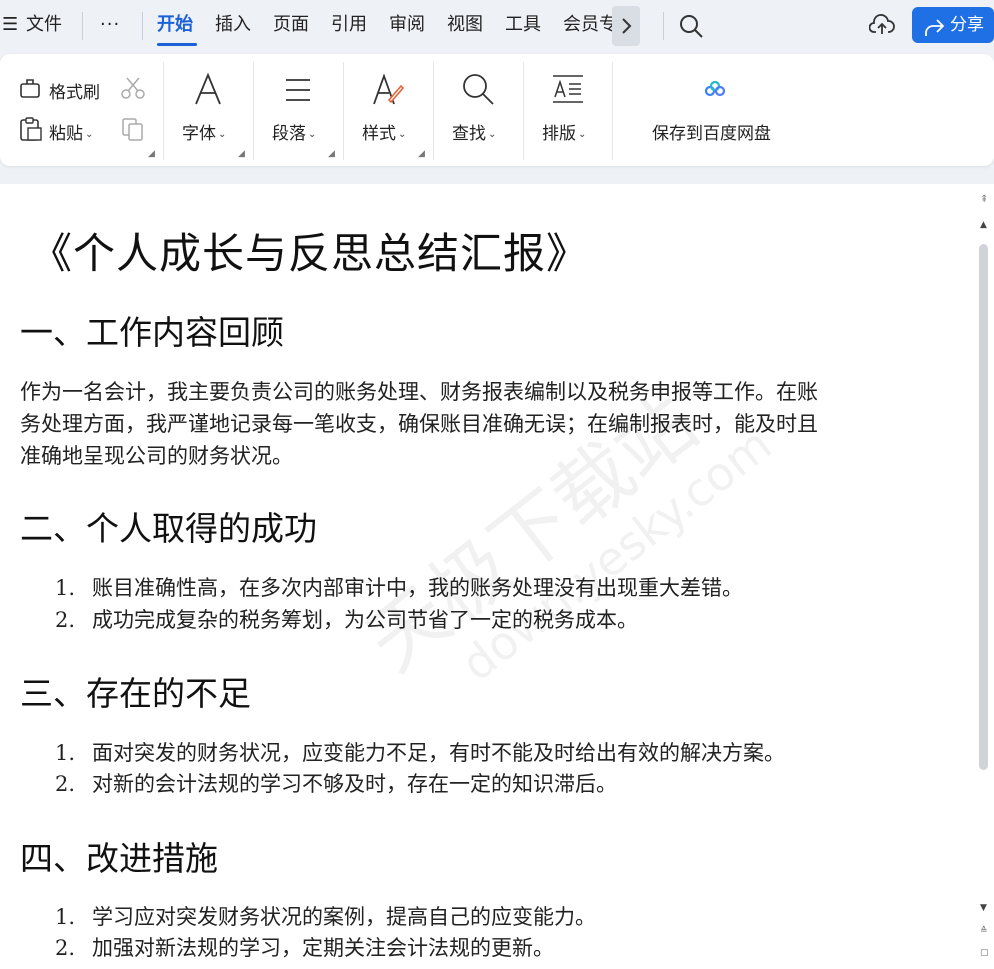 Image resolution: width=994 pixels, height=969 pixels. What do you see at coordinates (984, 199) in the screenshot?
I see `scroll-top-icon: ⇞` at bounding box center [984, 199].